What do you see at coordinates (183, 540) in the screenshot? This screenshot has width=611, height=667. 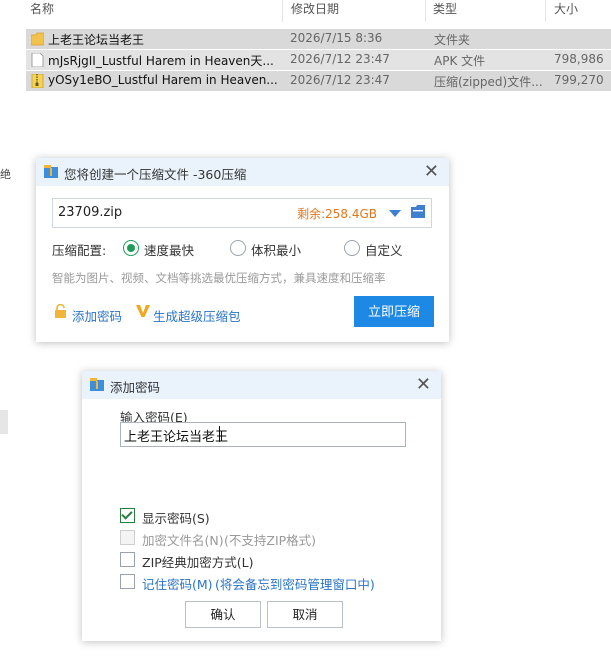 I see `encrypt-filenames-label: 加密文件名(N)` at bounding box center [183, 540].